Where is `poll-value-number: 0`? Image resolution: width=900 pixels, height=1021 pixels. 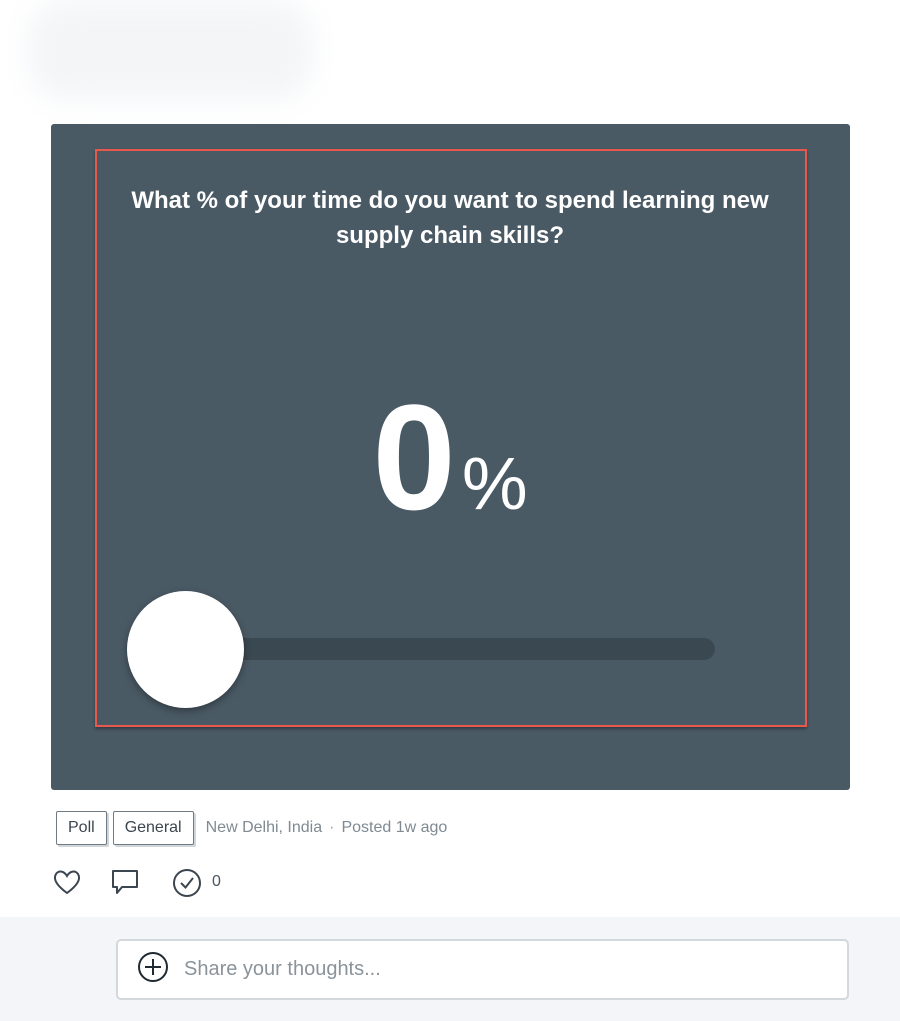 poll-value-number: 0 is located at coordinates (414, 457).